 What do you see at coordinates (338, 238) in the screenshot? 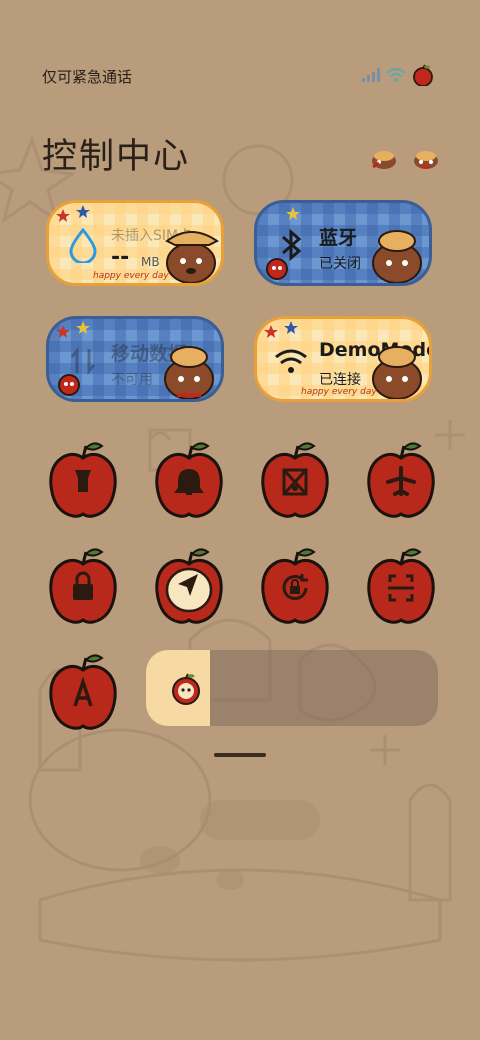
I see `bluetooth-label: 蓝牙` at bounding box center [338, 238].